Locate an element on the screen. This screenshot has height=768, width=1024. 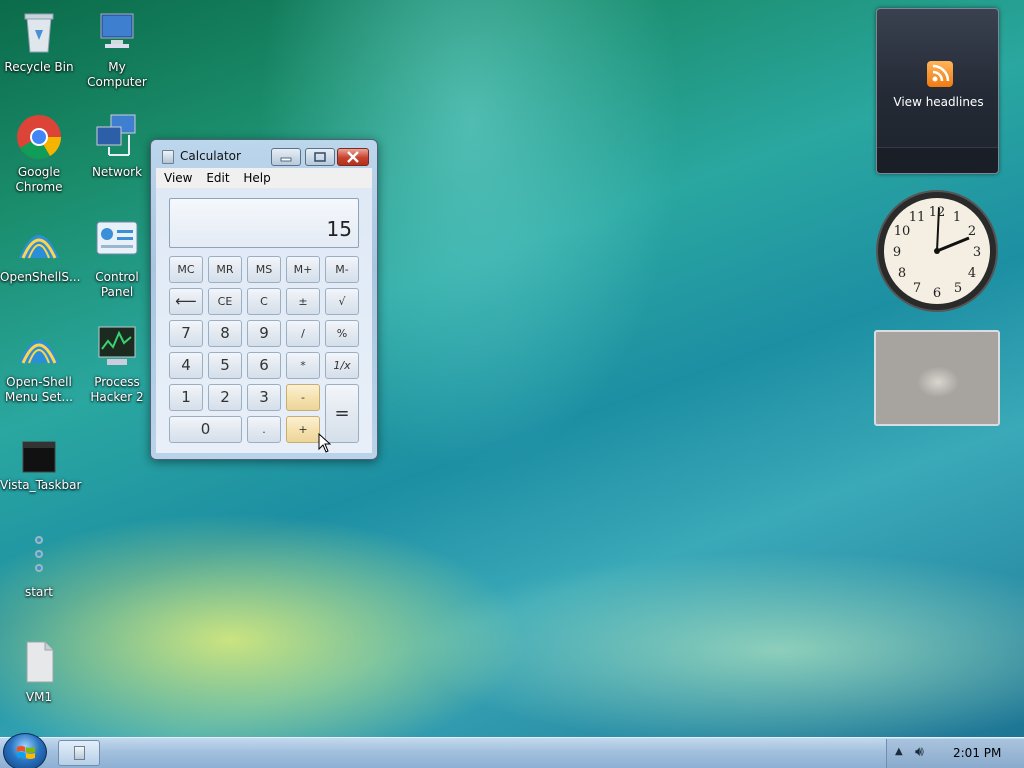
svg-text: 2 is located at coordinates (972, 231).